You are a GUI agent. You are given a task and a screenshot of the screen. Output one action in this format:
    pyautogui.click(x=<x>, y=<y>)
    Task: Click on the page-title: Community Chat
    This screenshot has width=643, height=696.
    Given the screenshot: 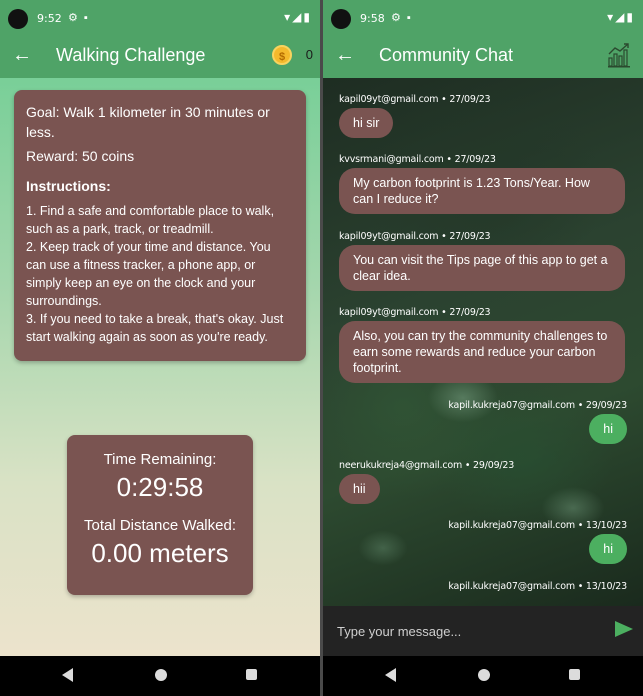 What is the action you would take?
    pyautogui.click(x=446, y=55)
    